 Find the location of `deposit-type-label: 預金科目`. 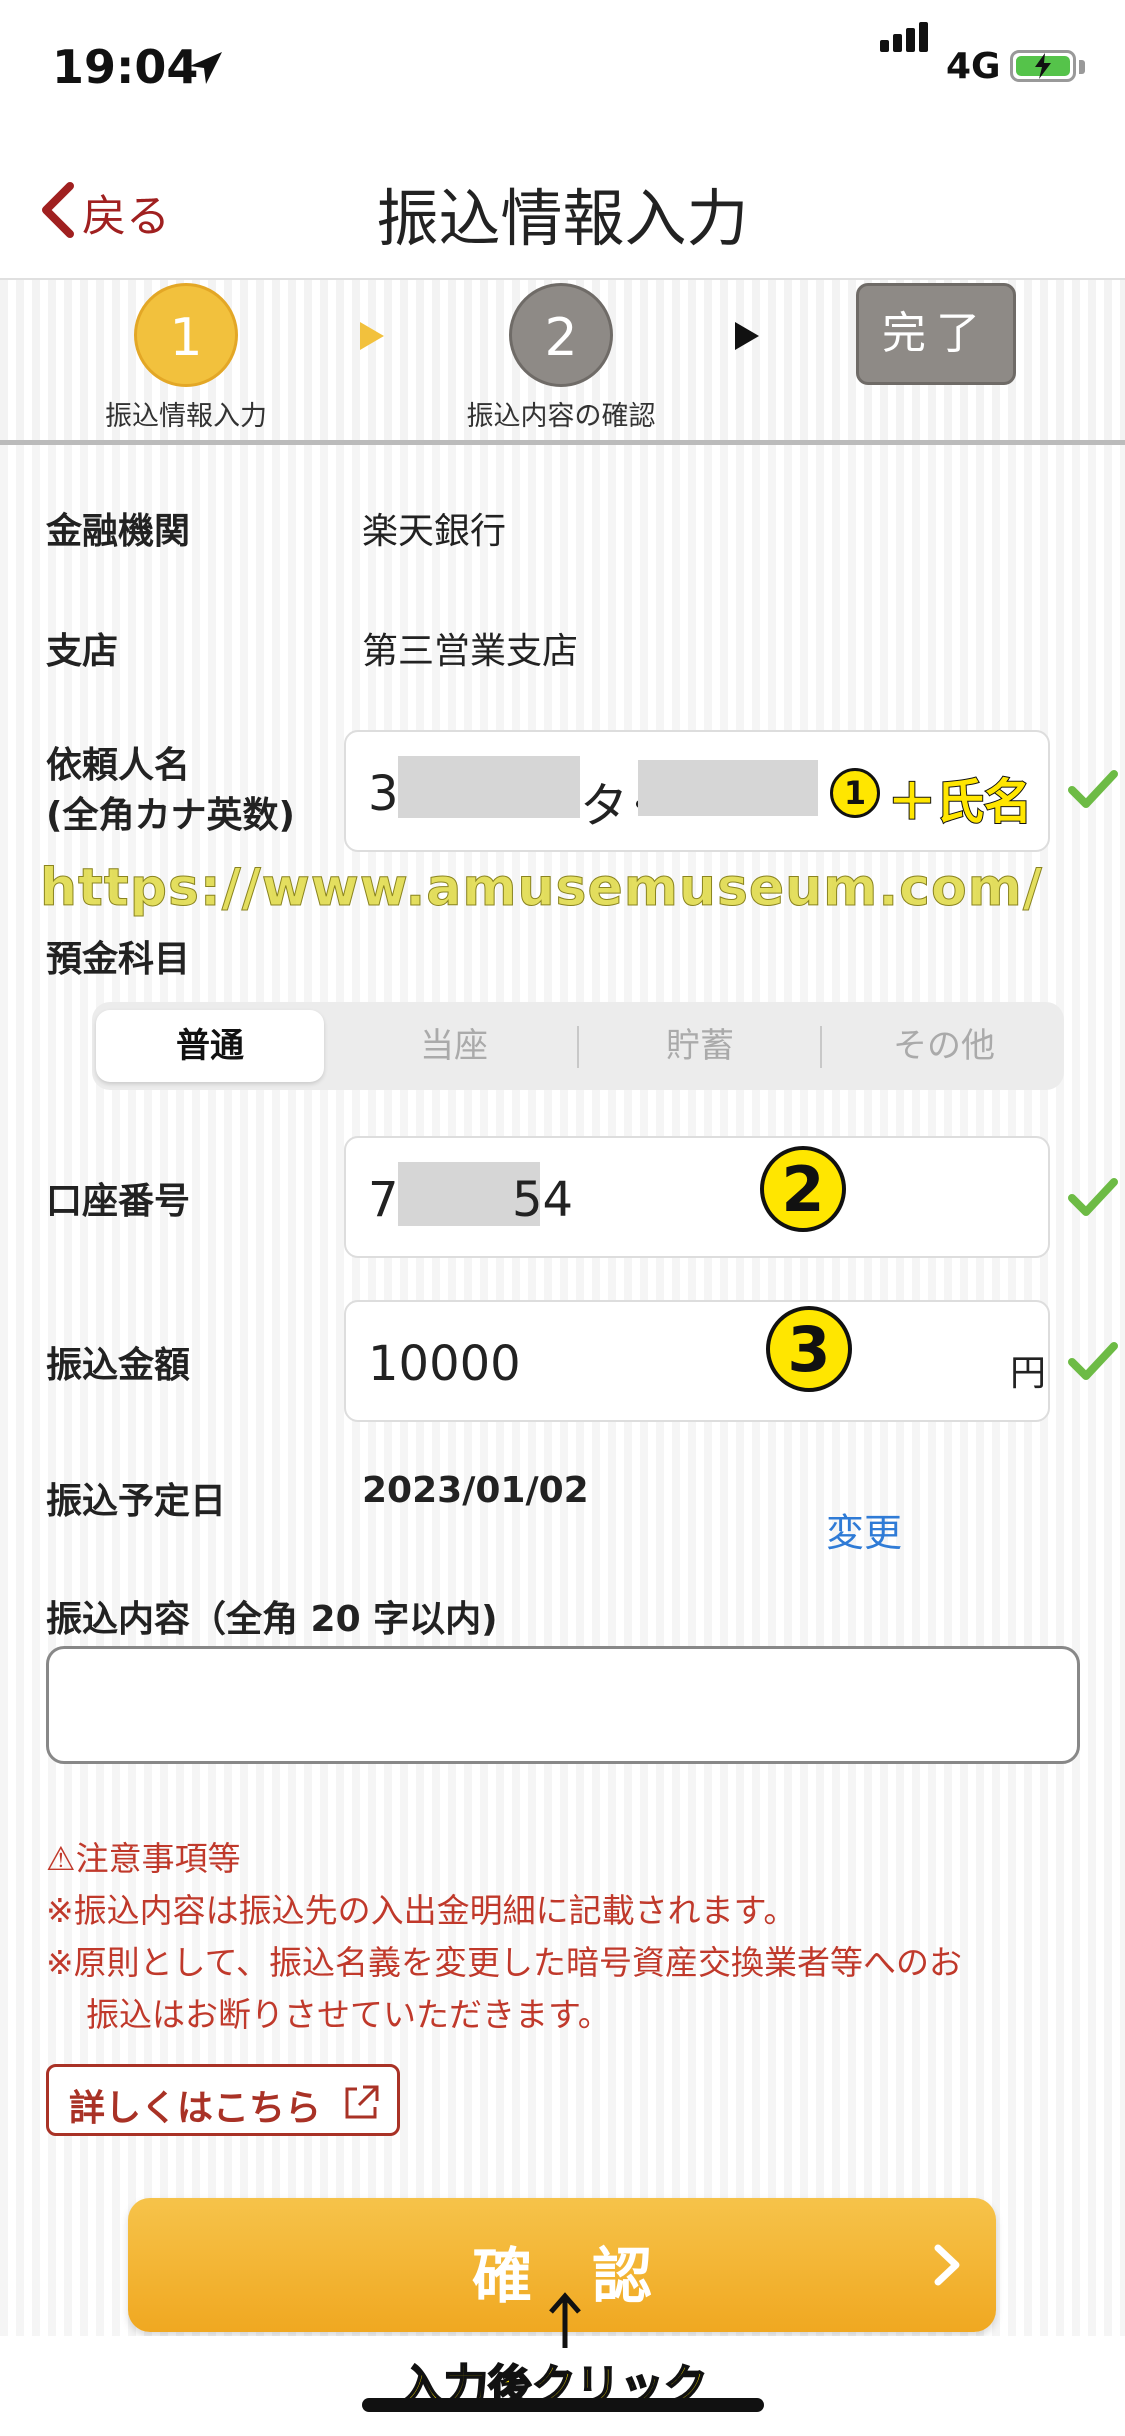

deposit-type-label: 預金科目 is located at coordinates (118, 959).